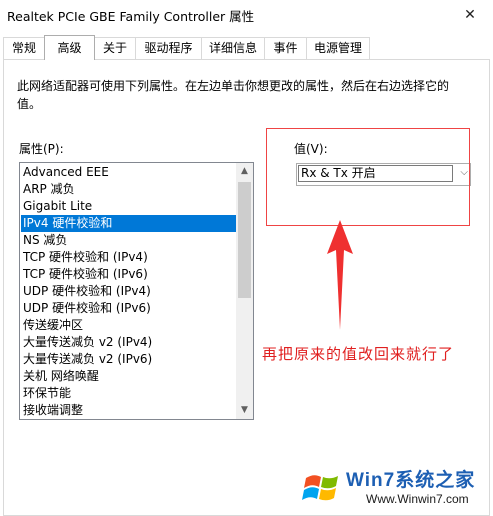 The width and height of the screenshot is (493, 516). Describe the element at coordinates (128, 172) in the screenshot. I see `list-item: Advanced EEE` at that location.